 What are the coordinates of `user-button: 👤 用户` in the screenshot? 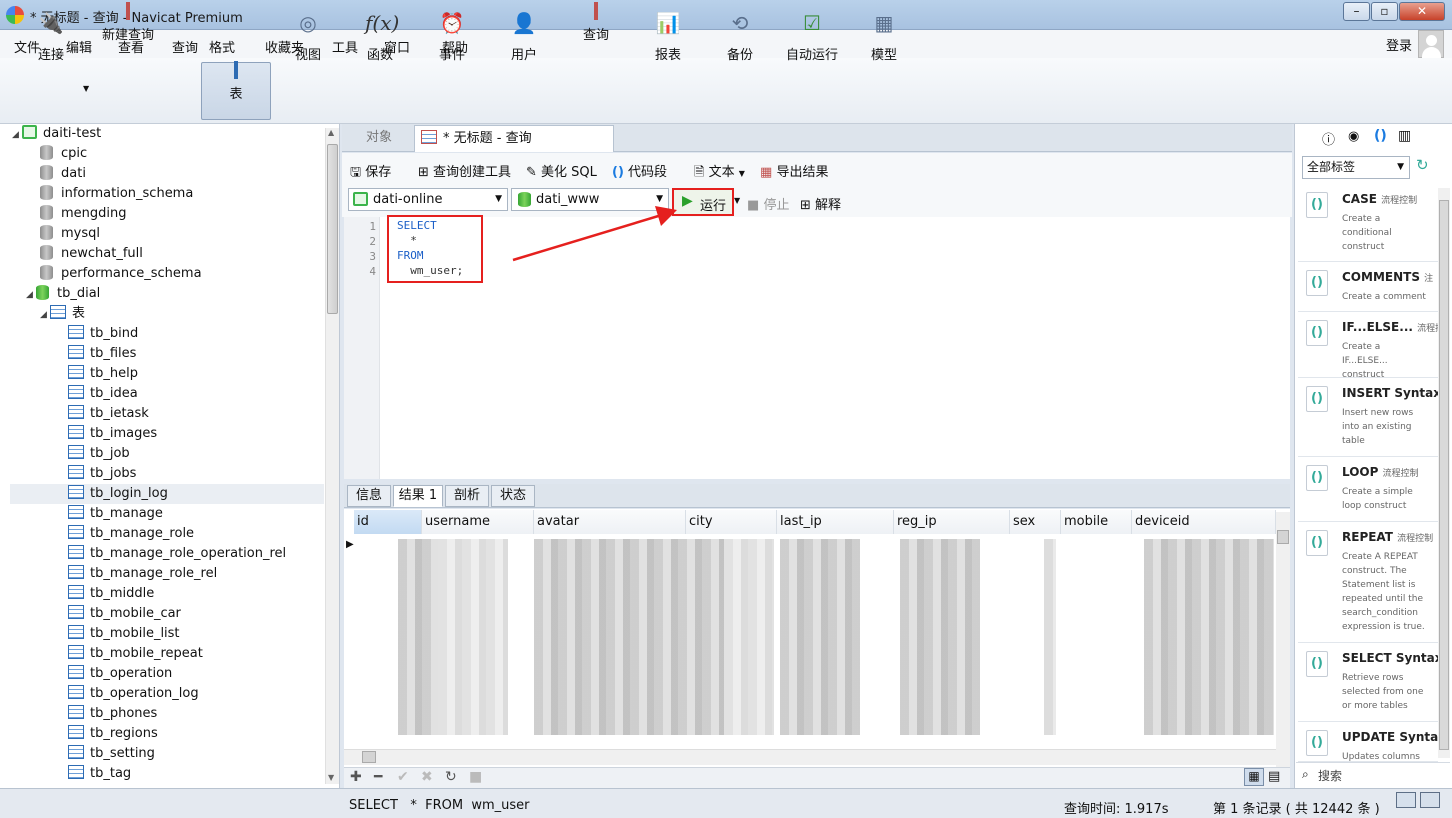 It's located at (524, 33).